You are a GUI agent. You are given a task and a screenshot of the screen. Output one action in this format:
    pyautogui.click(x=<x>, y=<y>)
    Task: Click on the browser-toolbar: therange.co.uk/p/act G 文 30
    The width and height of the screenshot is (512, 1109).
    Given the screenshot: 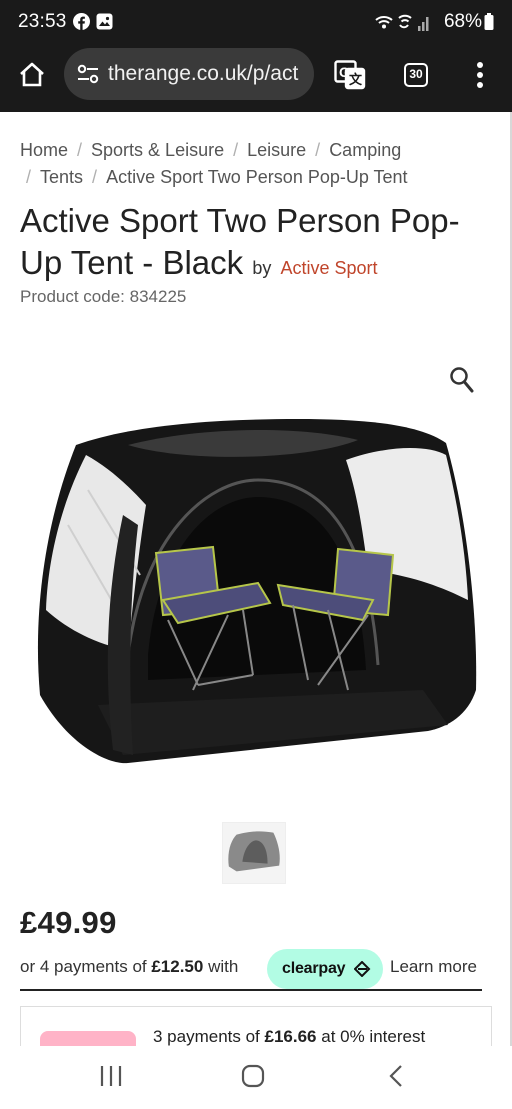 What is the action you would take?
    pyautogui.click(x=256, y=79)
    